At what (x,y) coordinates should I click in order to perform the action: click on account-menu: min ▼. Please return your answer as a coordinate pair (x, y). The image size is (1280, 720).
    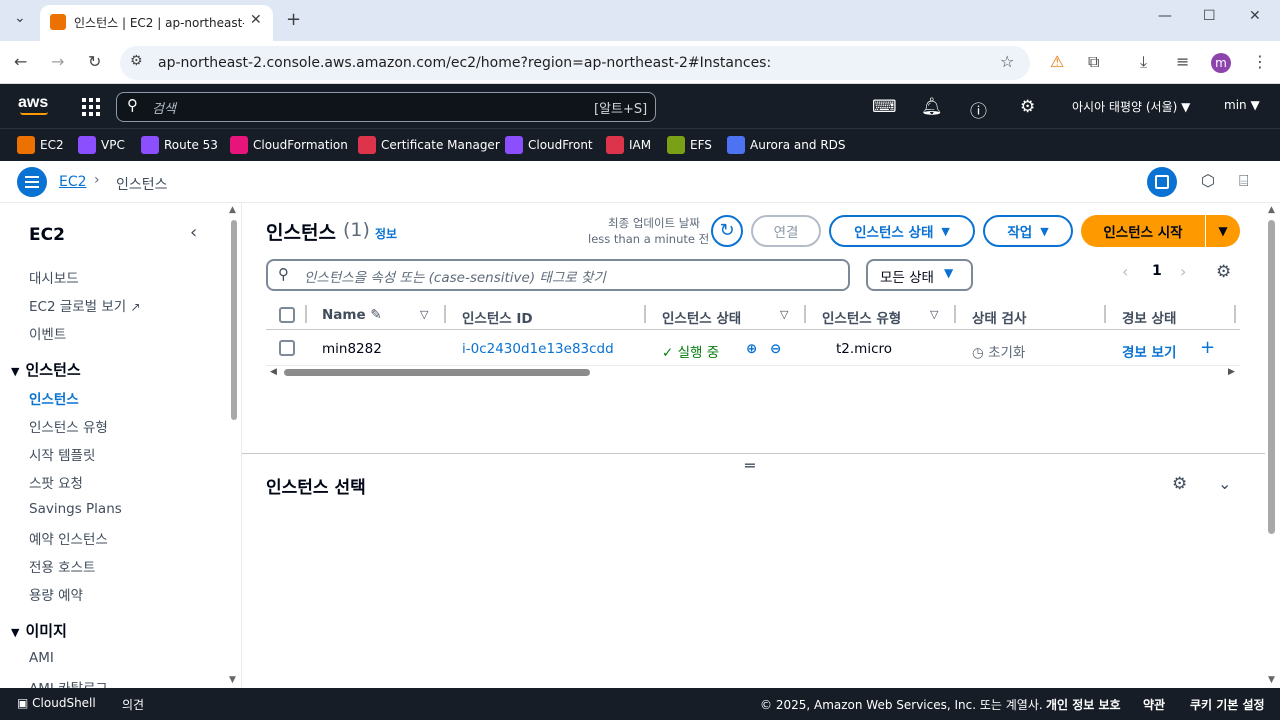
    Looking at the image, I should click on (1242, 105).